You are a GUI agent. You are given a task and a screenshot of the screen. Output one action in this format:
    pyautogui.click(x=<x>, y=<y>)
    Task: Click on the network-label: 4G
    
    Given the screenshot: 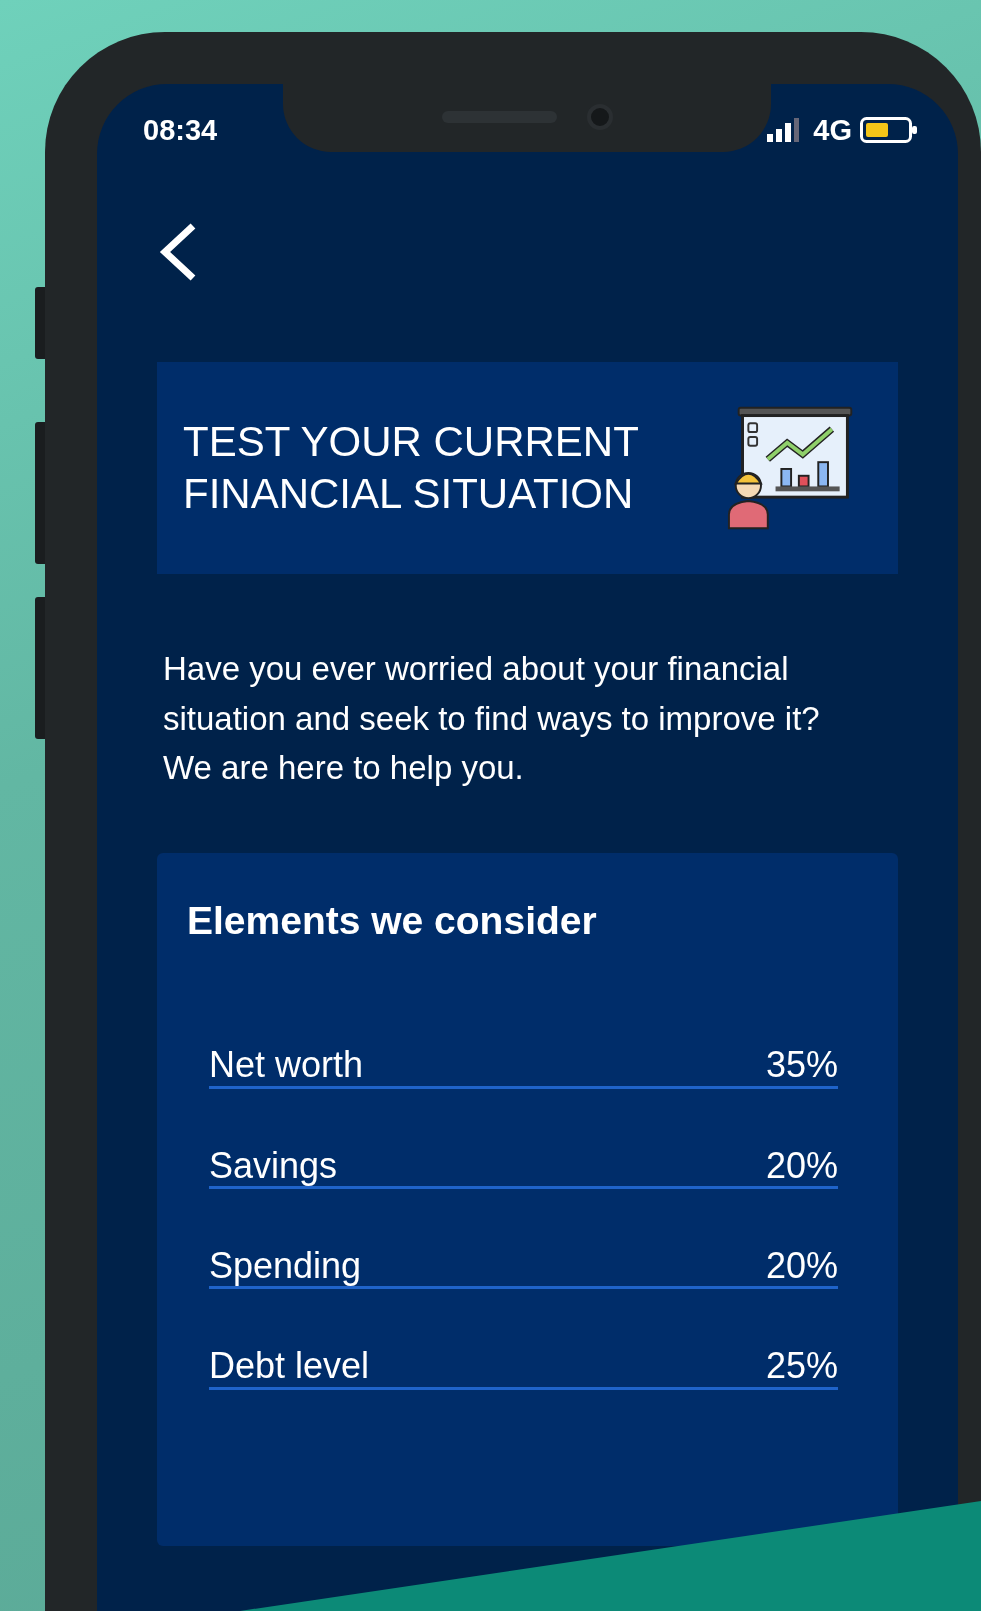 What is the action you would take?
    pyautogui.click(x=832, y=130)
    